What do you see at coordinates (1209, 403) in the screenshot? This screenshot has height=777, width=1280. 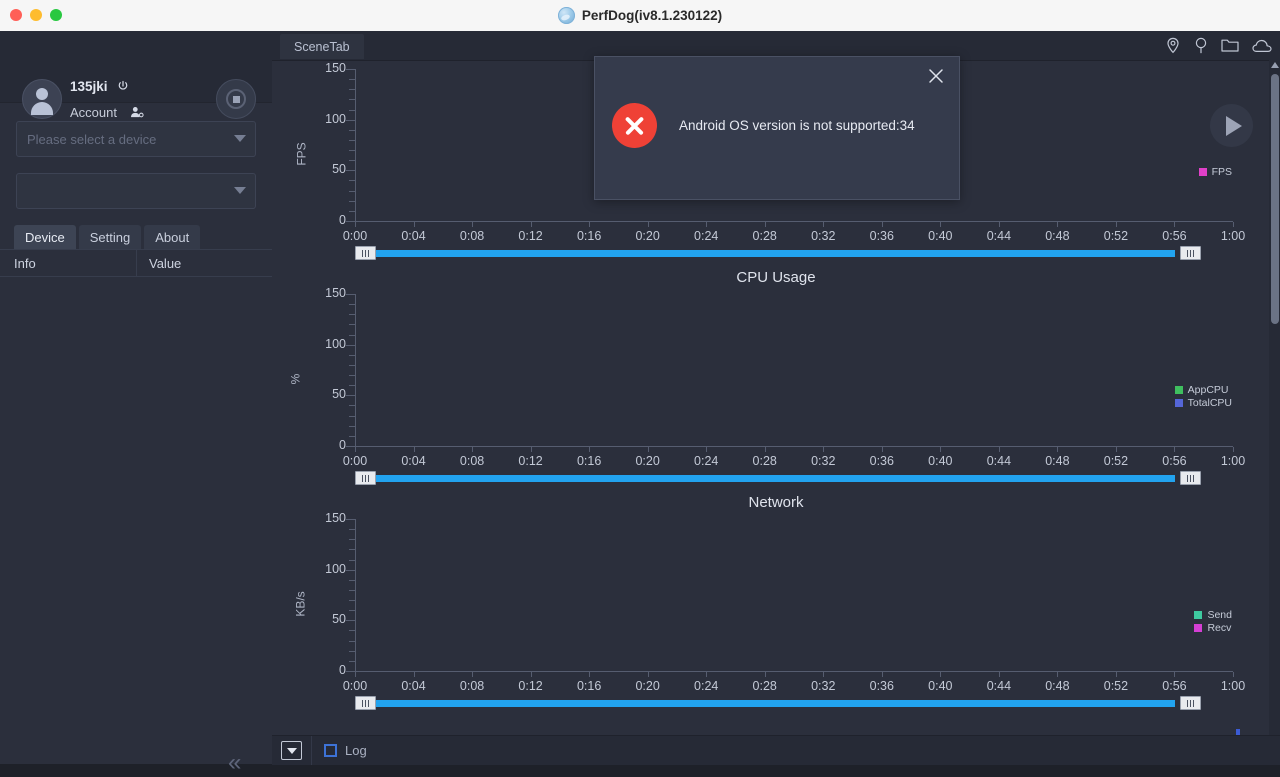 I see `legend-item-totalcpu: TotalCPU` at bounding box center [1209, 403].